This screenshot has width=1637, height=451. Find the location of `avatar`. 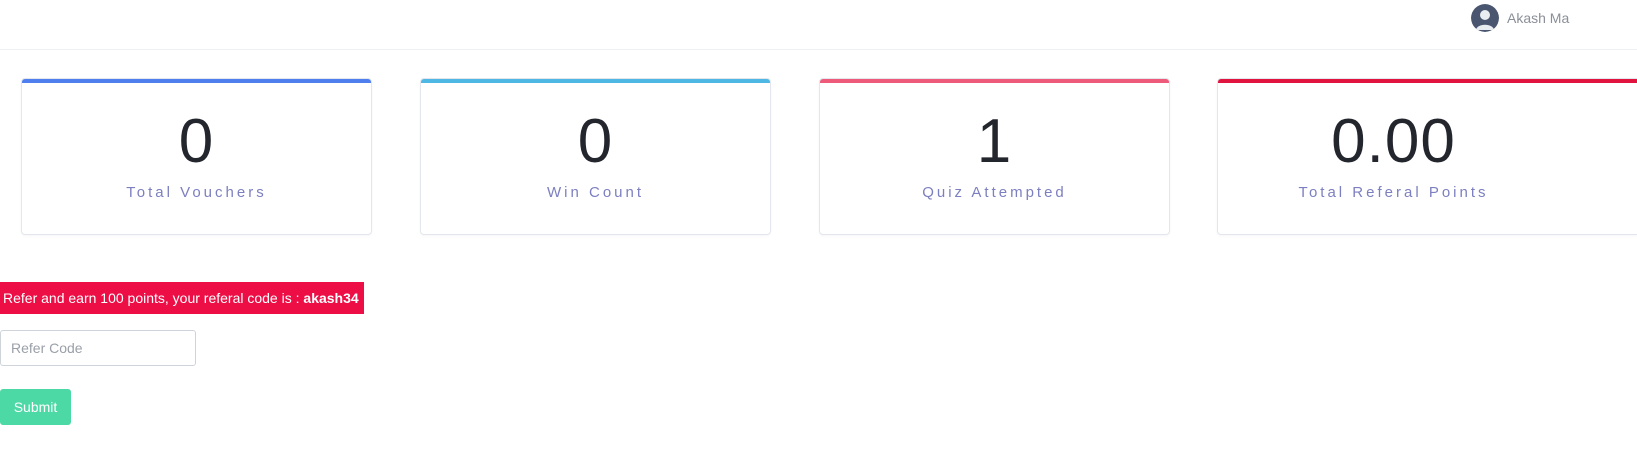

avatar is located at coordinates (1485, 18).